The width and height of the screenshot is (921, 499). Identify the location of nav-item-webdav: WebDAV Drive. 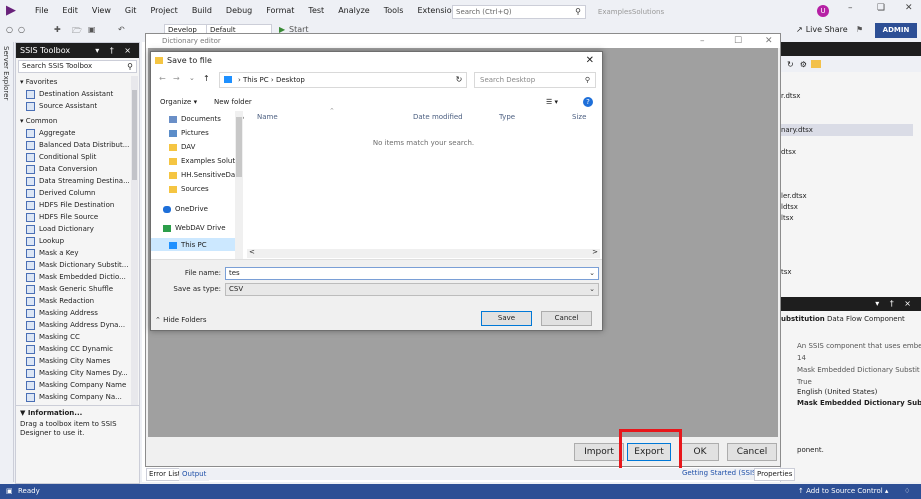
(194, 228).